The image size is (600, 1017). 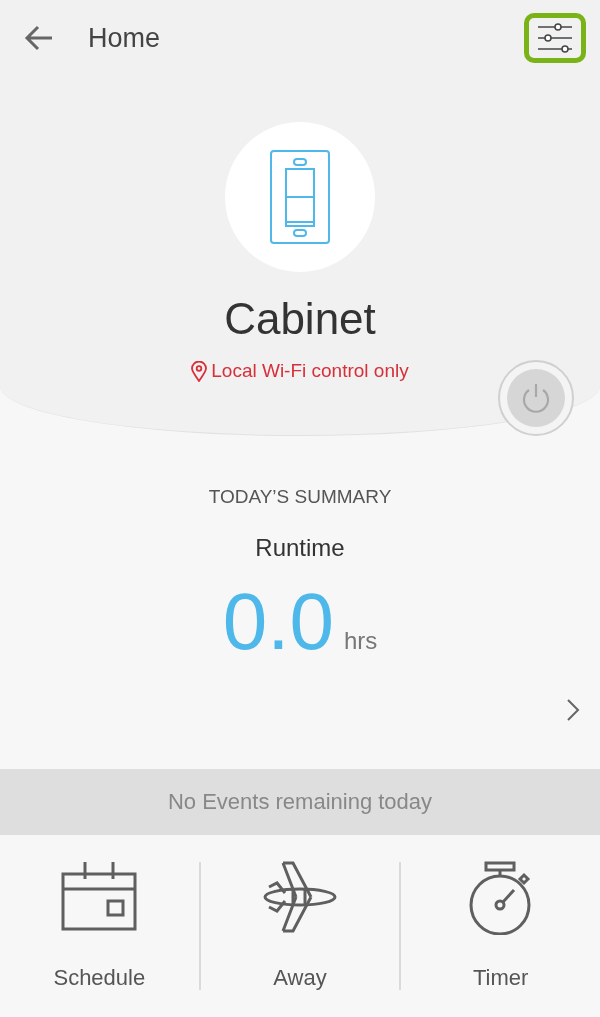 What do you see at coordinates (360, 641) in the screenshot?
I see `runtime-unit: hrs` at bounding box center [360, 641].